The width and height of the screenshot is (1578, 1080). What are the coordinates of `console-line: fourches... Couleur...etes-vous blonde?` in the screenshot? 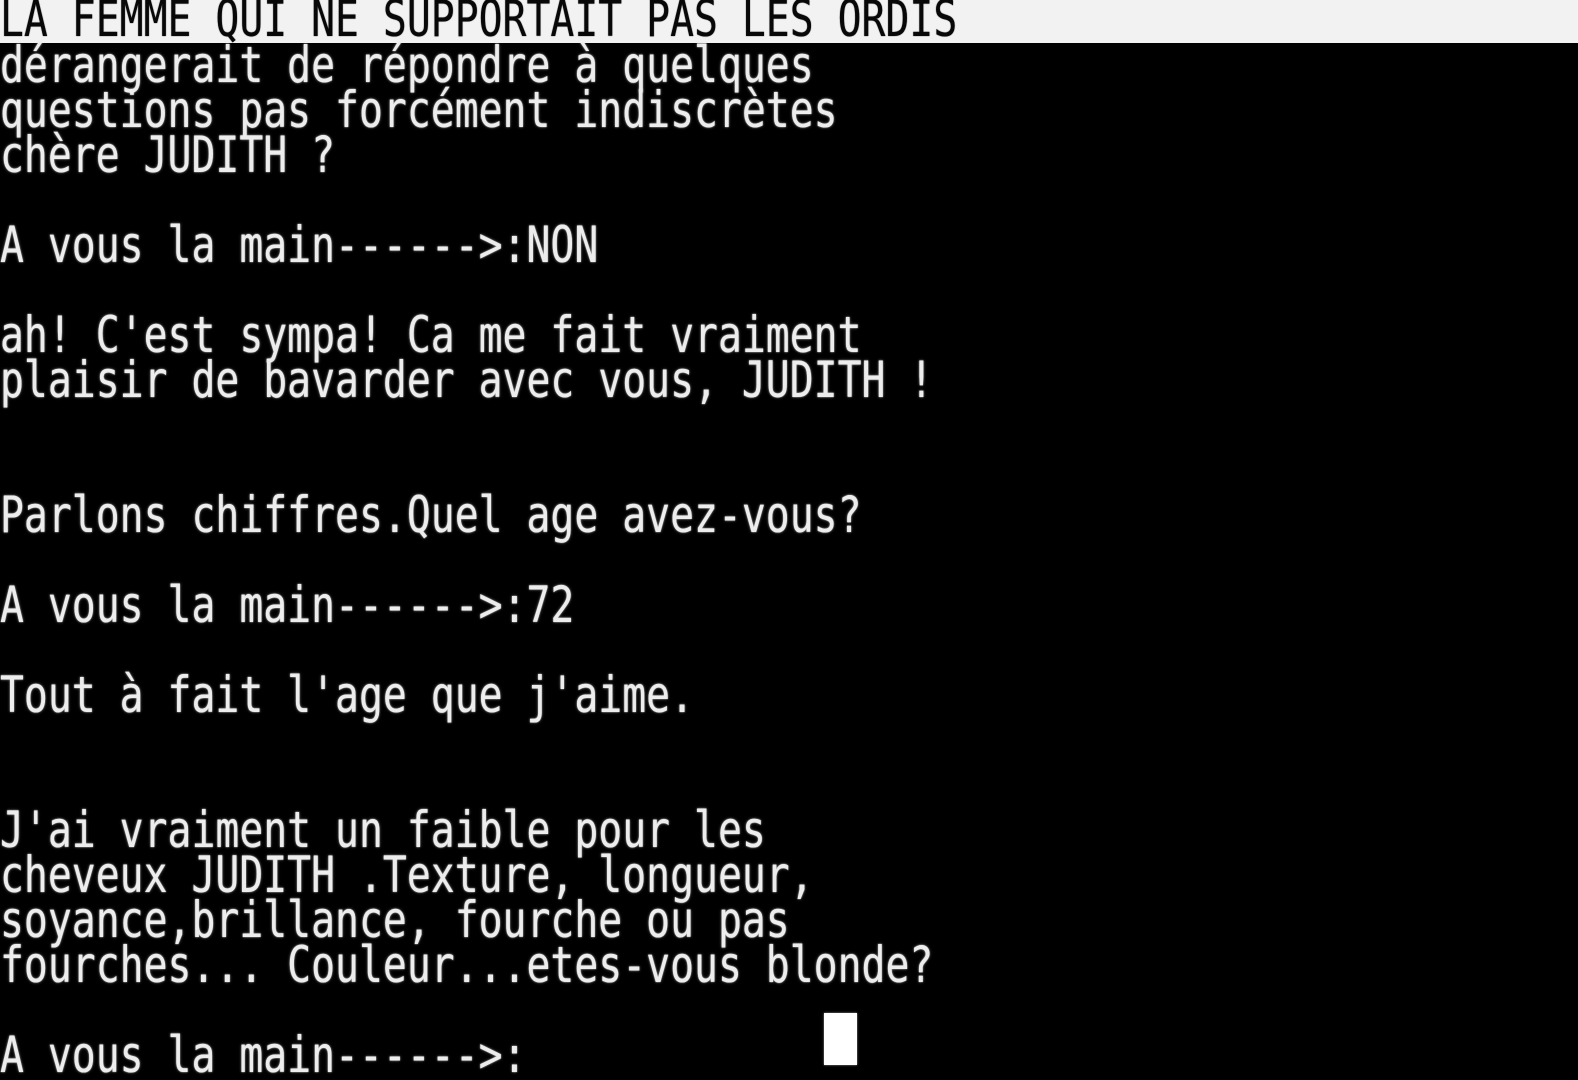 It's located at (467, 965).